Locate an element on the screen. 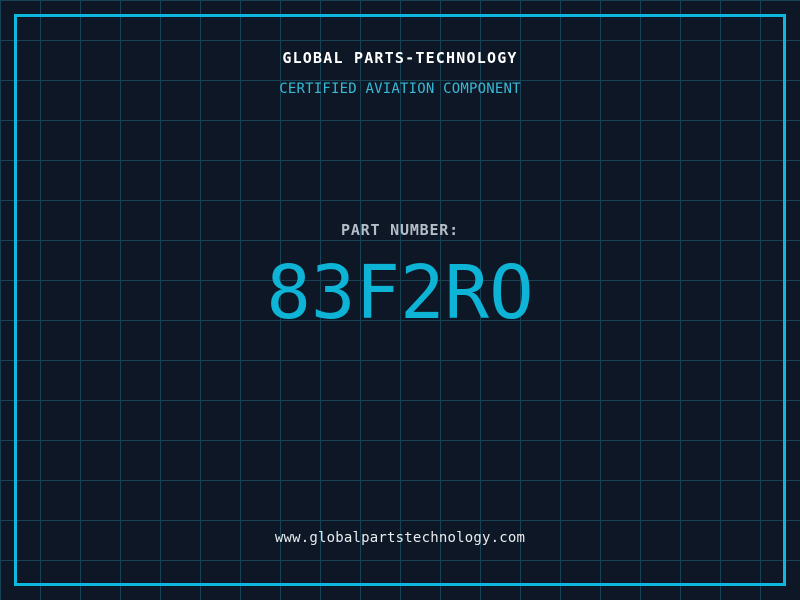  part-number-label: PART NUMBER: is located at coordinates (400, 230).